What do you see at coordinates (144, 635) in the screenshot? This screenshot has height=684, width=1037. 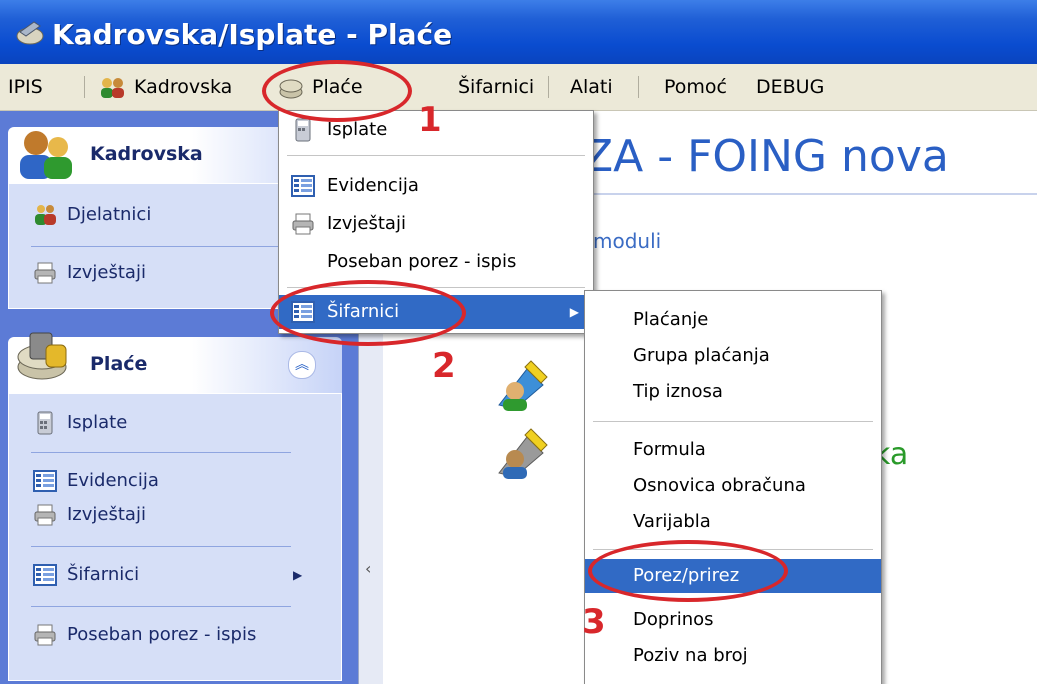 I see `sidebar-item-poseban-porez: Poseban porez - ispis` at bounding box center [144, 635].